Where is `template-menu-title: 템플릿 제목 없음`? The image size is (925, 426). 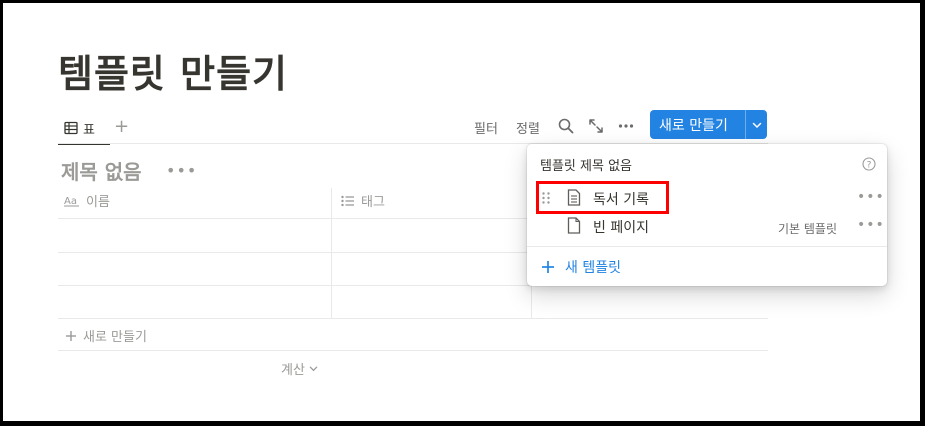
template-menu-title: 템플릿 제목 없음 is located at coordinates (586, 166).